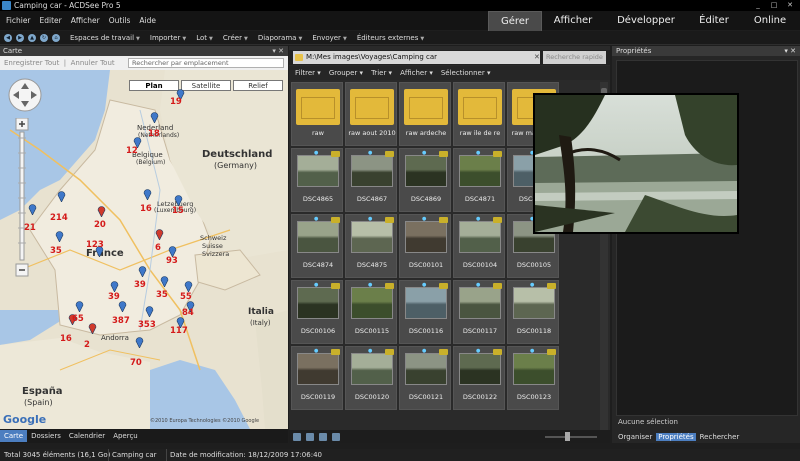  What do you see at coordinates (154, 85) in the screenshot?
I see `map-type-plan: Plan` at bounding box center [154, 85].